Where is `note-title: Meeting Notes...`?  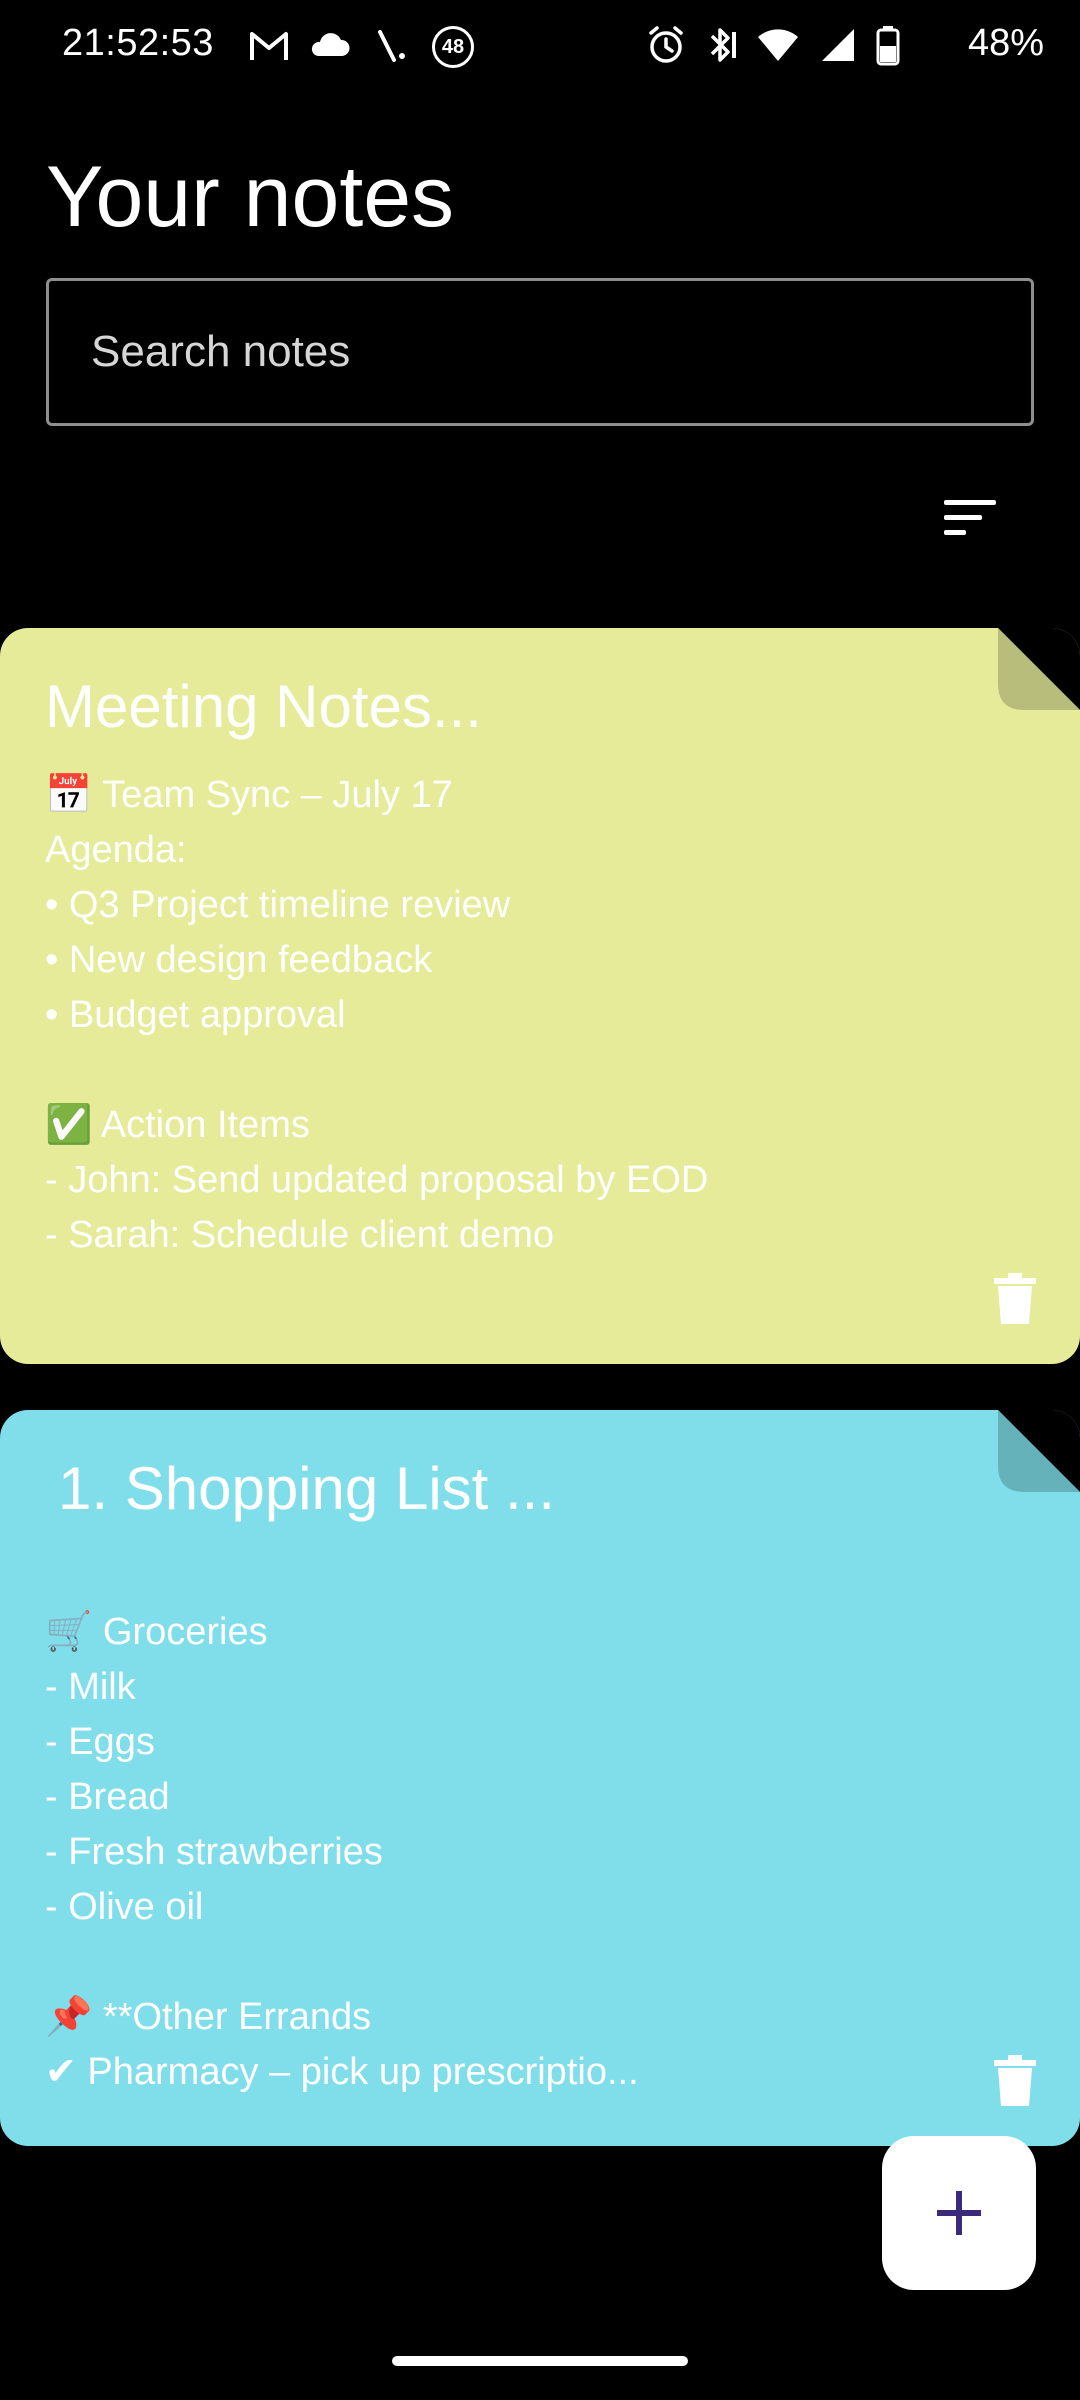
note-title: Meeting Notes... is located at coordinates (263, 706).